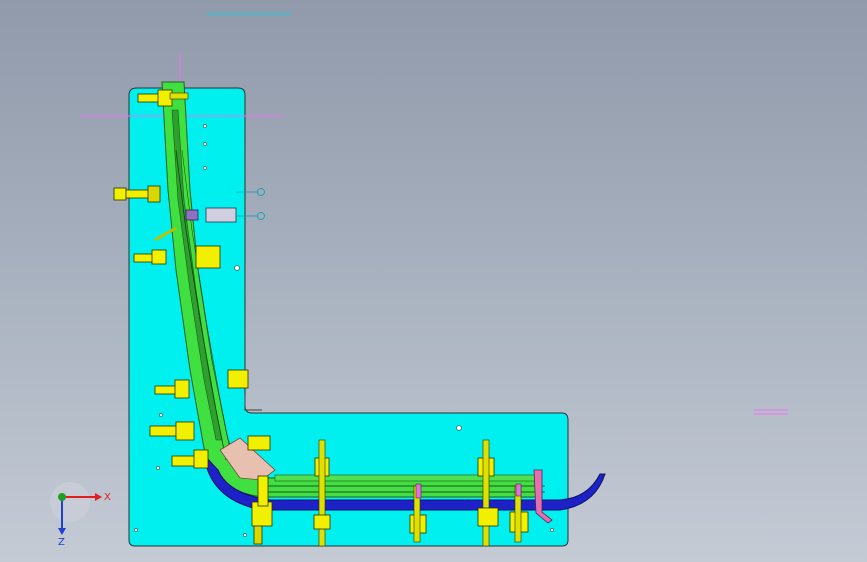  I want to click on x-axis-label: X, so click(107, 497).